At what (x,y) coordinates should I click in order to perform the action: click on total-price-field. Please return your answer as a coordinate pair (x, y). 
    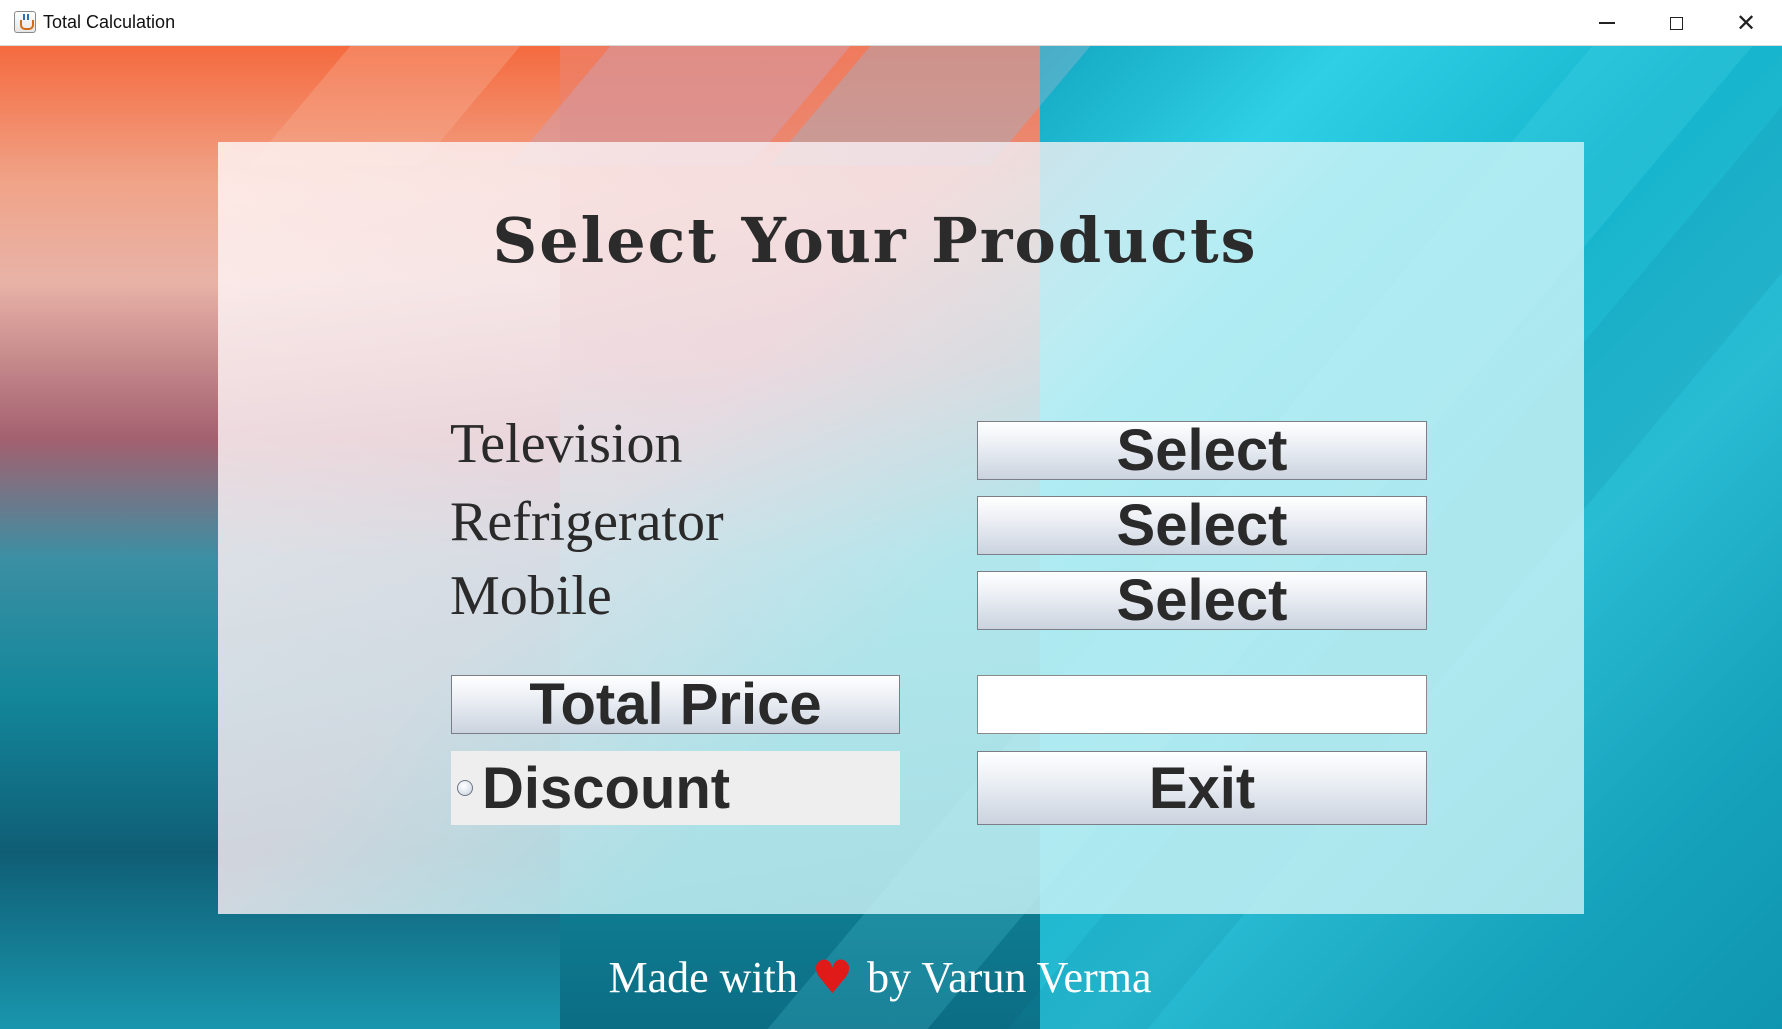
    Looking at the image, I should click on (1202, 704).